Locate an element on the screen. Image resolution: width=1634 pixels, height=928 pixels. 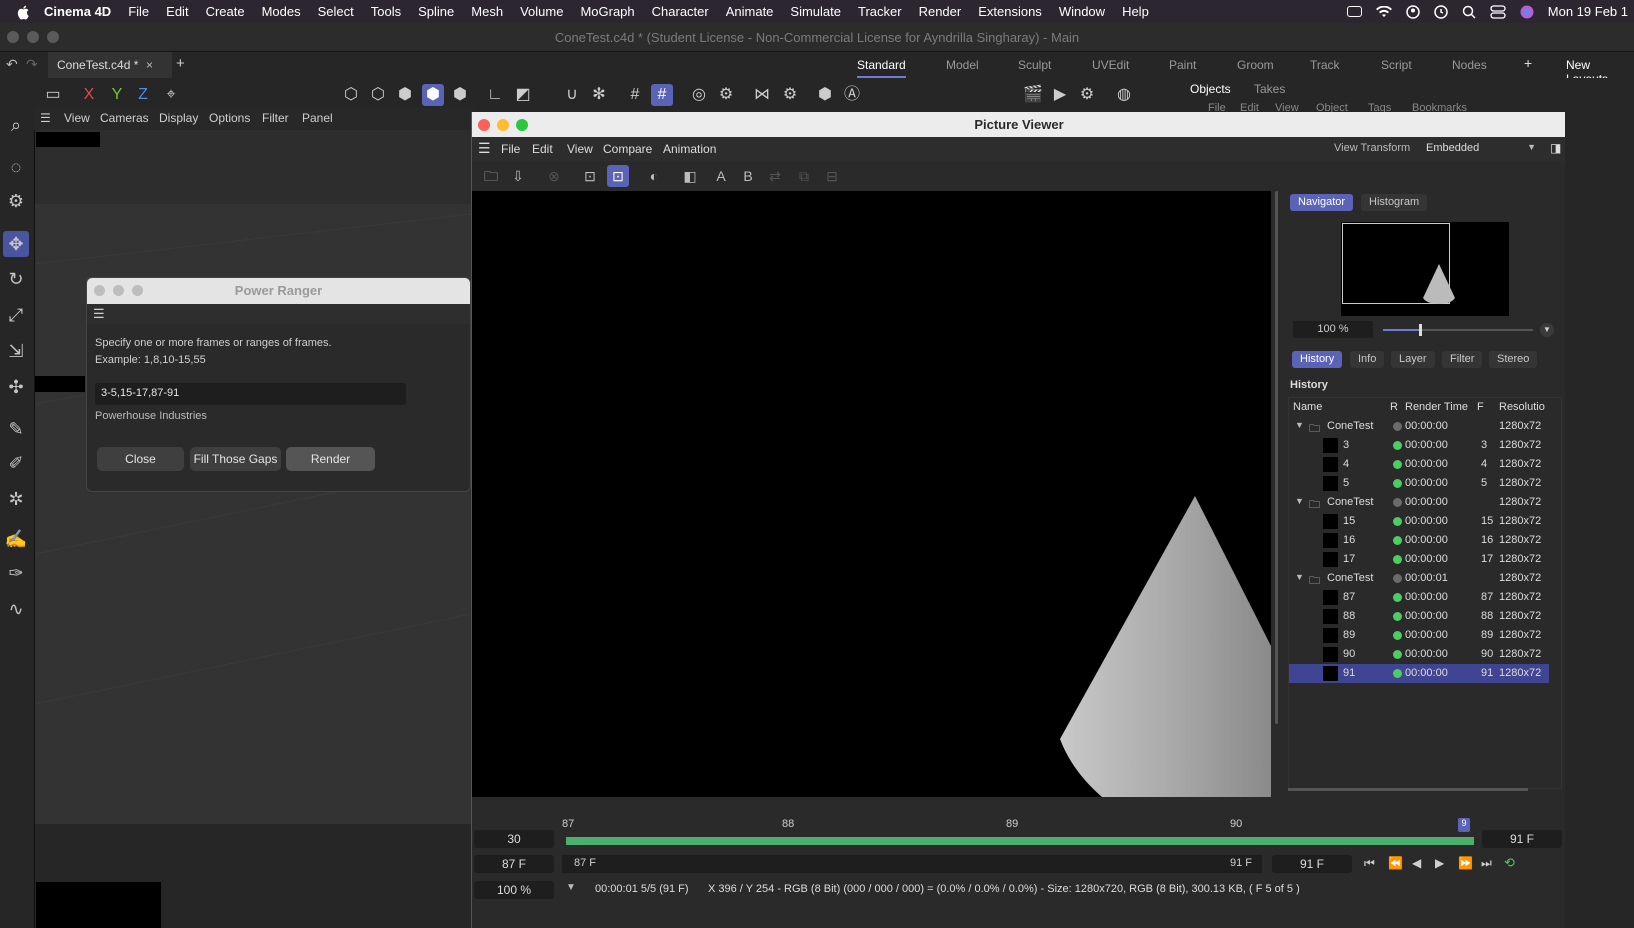
close-tab-icon: × is located at coordinates (149, 65).